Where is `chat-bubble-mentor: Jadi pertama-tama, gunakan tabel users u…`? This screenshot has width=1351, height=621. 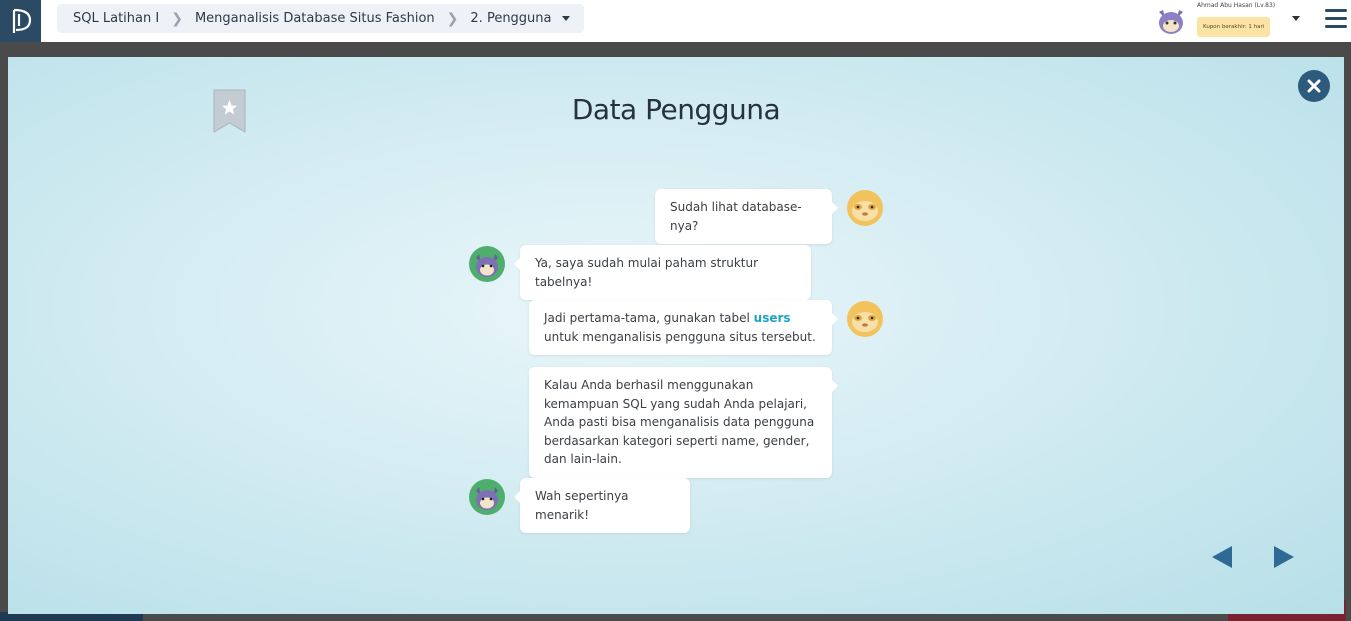 chat-bubble-mentor: Jadi pertama-tama, gunakan tabel users u… is located at coordinates (683, 327).